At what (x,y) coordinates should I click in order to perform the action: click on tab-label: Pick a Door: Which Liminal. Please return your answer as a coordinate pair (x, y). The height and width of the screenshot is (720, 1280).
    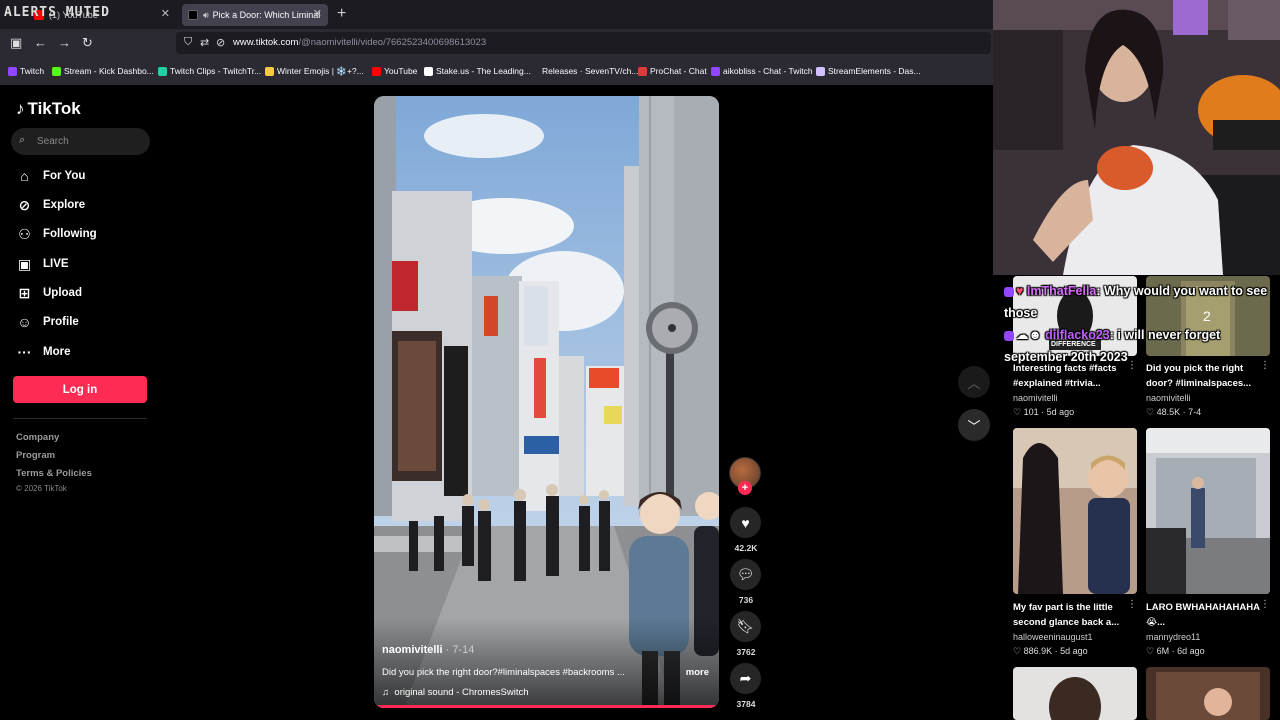
    Looking at the image, I should click on (266, 15).